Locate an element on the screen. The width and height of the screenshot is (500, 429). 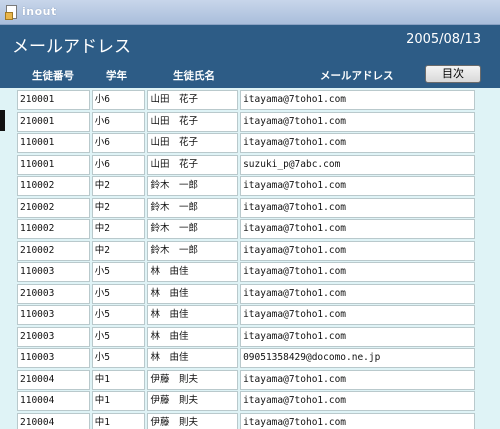
record-row: 110001 小6 山田 花子 suzuki_p@7abc.com is located at coordinates (246, 165).